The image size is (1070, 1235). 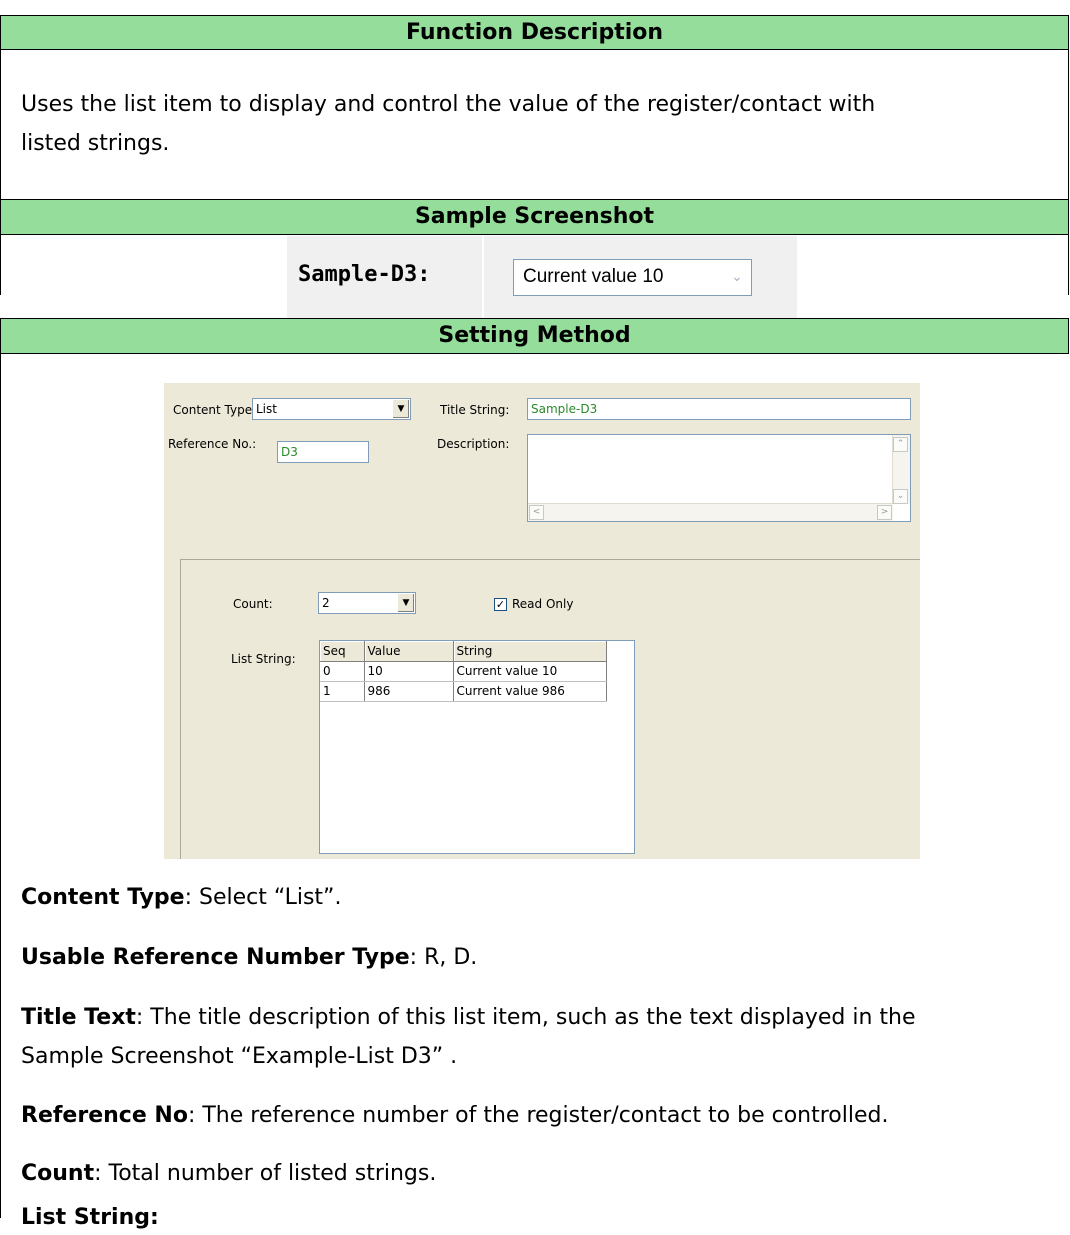 I want to click on grid-cell: Current value 10, so click(x=530, y=671).